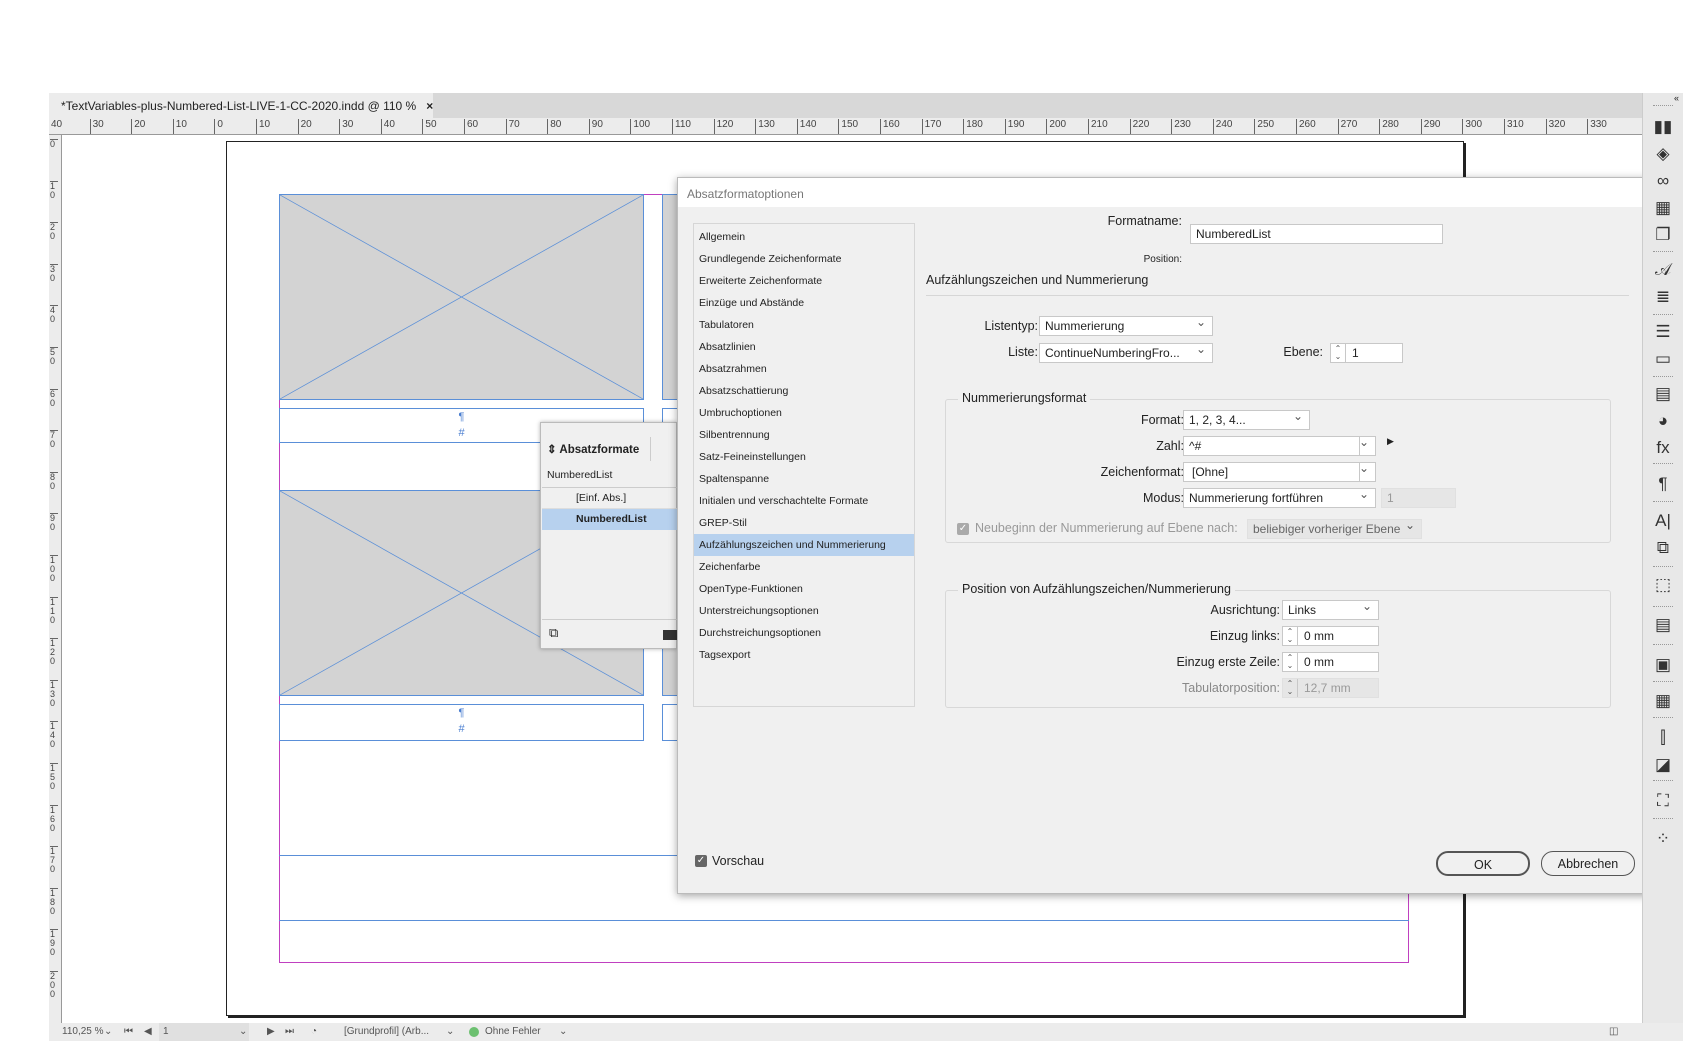 The height and width of the screenshot is (1043, 1683). I want to click on paragraph-icon: ¶, so click(1663, 484).